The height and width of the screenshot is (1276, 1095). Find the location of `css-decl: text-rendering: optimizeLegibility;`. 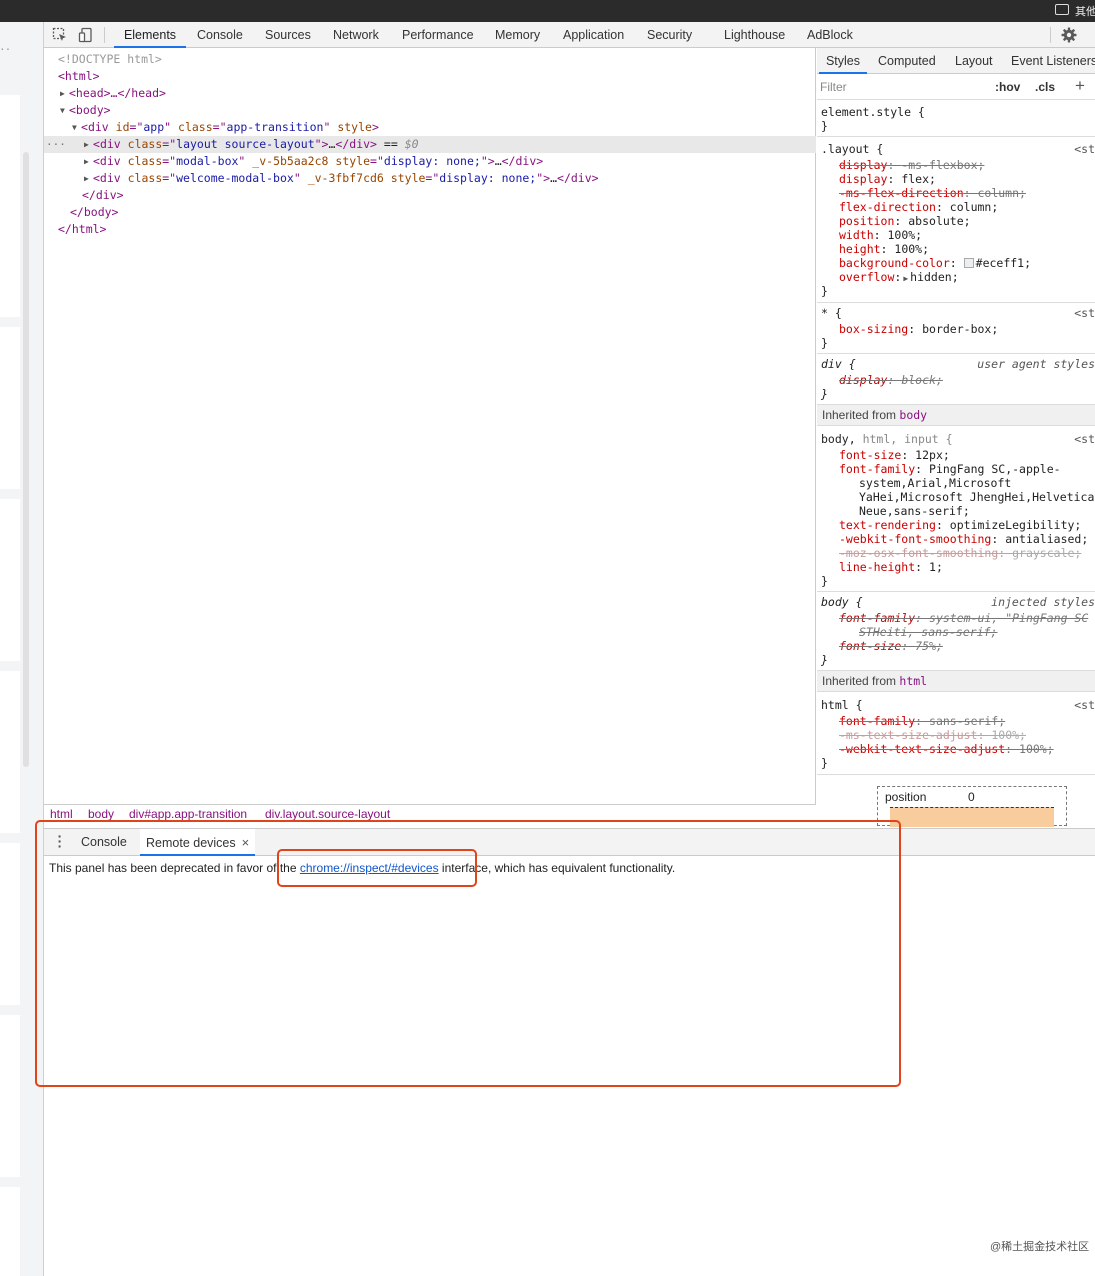

css-decl: text-rendering: optimizeLegibility; is located at coordinates (960, 525).